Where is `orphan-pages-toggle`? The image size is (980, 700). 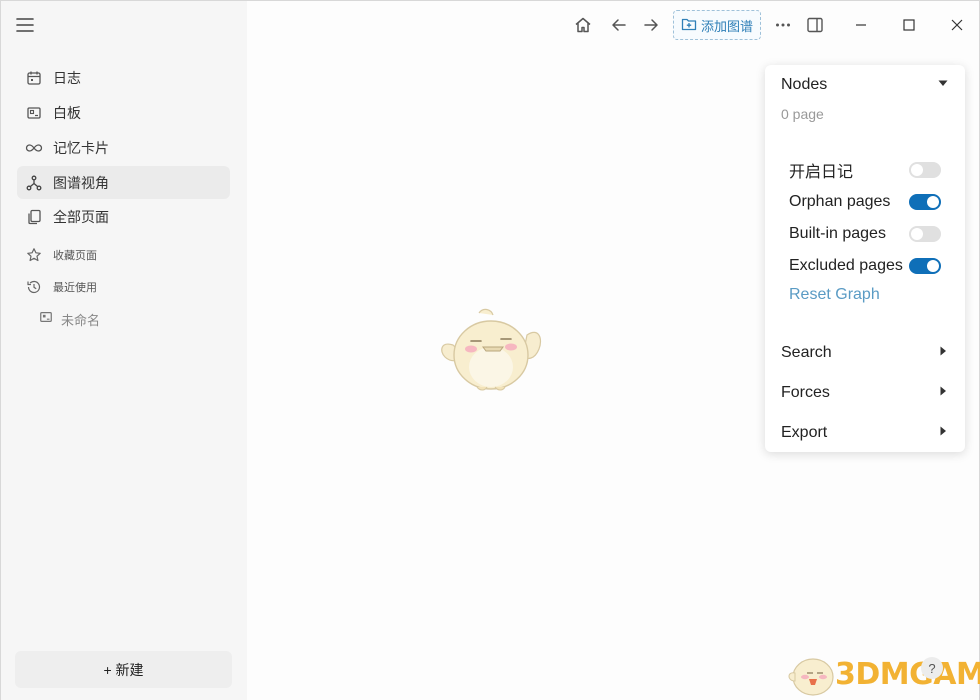
orphan-pages-toggle is located at coordinates (925, 202).